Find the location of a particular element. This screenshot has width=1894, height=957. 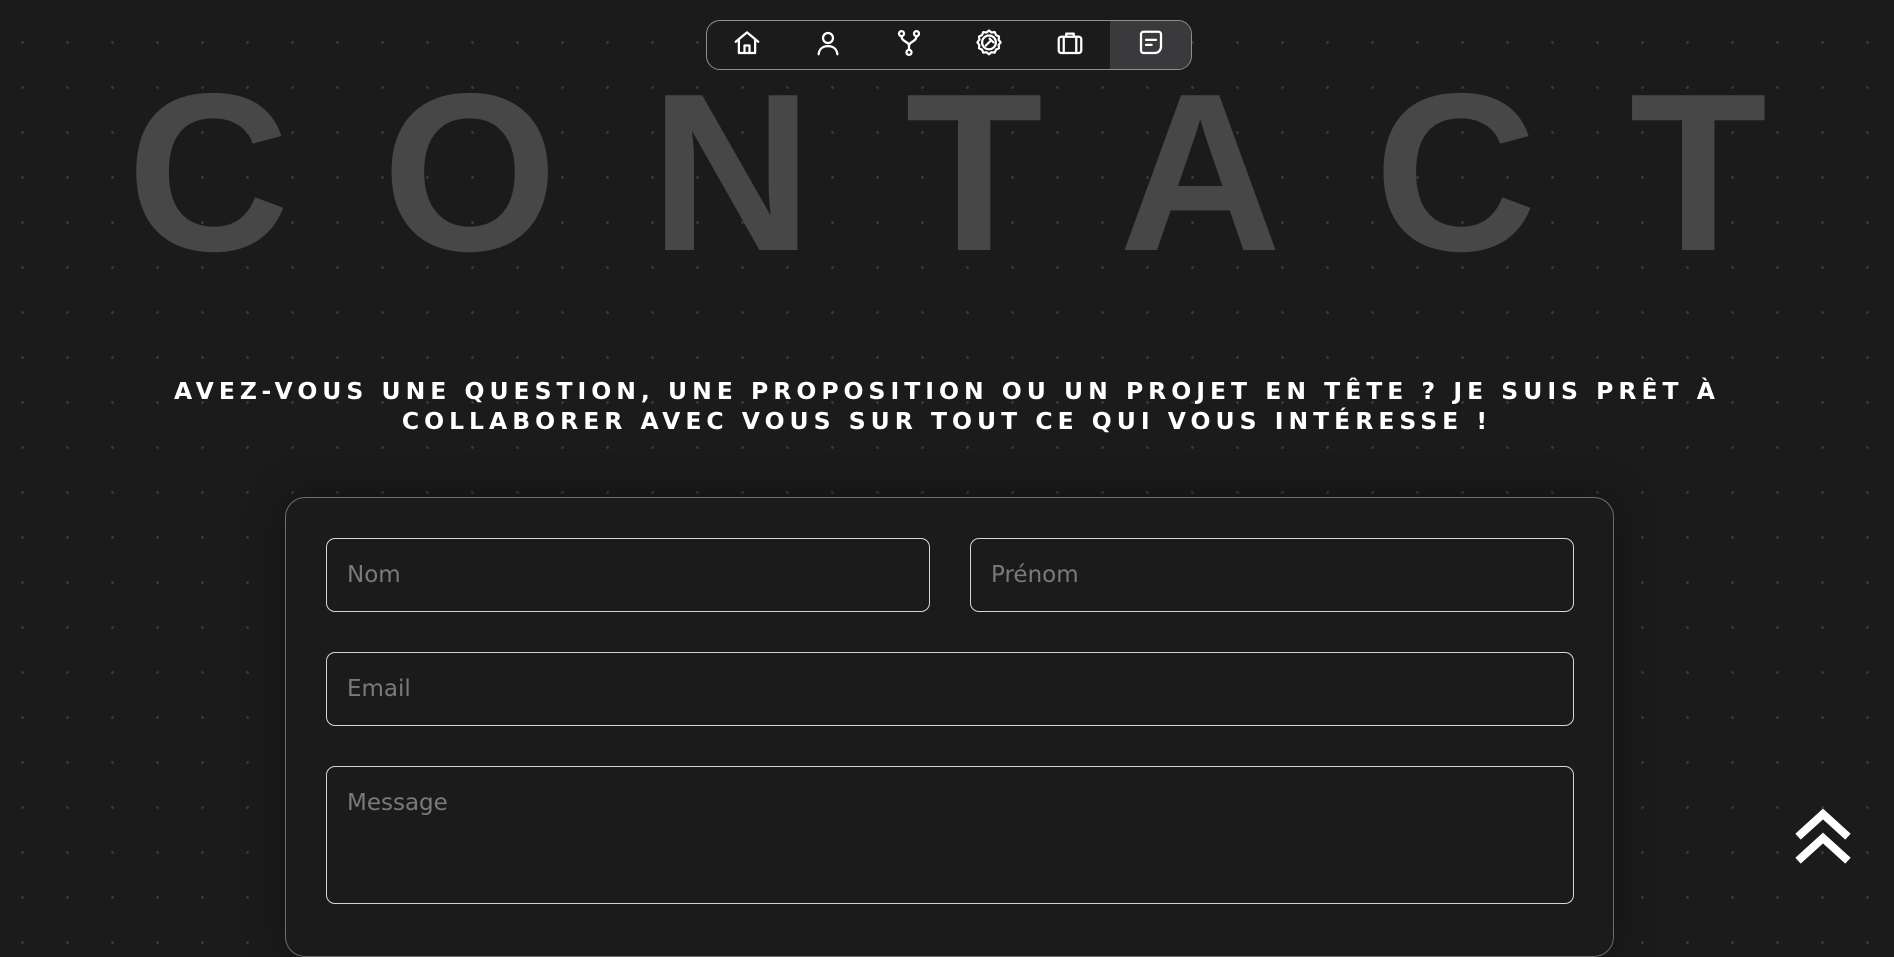

home-icon is located at coordinates (747, 45).